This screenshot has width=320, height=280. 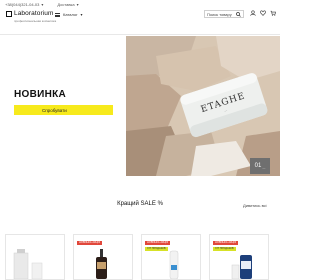 What do you see at coordinates (140, 204) in the screenshot?
I see `section-title: Кращий SALE %` at bounding box center [140, 204].